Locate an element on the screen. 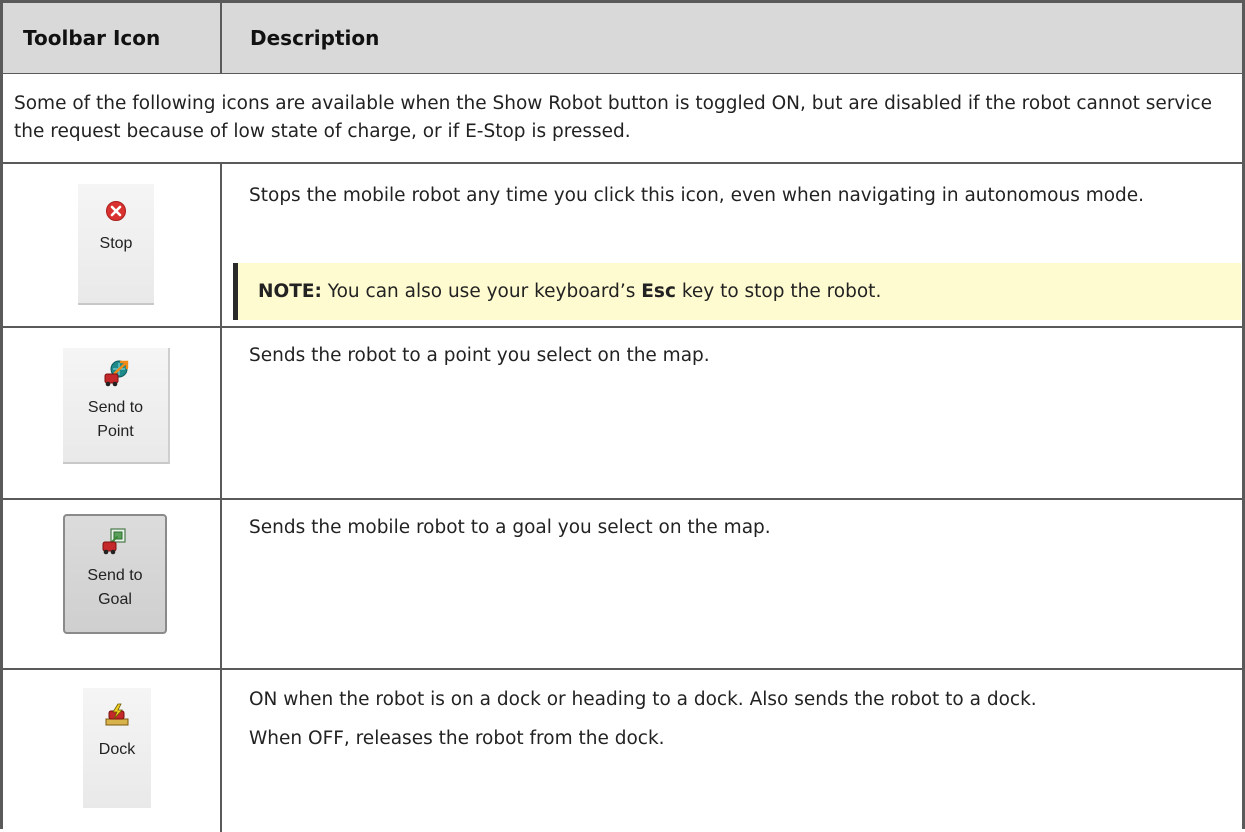  send-to-point-button-image: Send to Point is located at coordinates (116, 406).